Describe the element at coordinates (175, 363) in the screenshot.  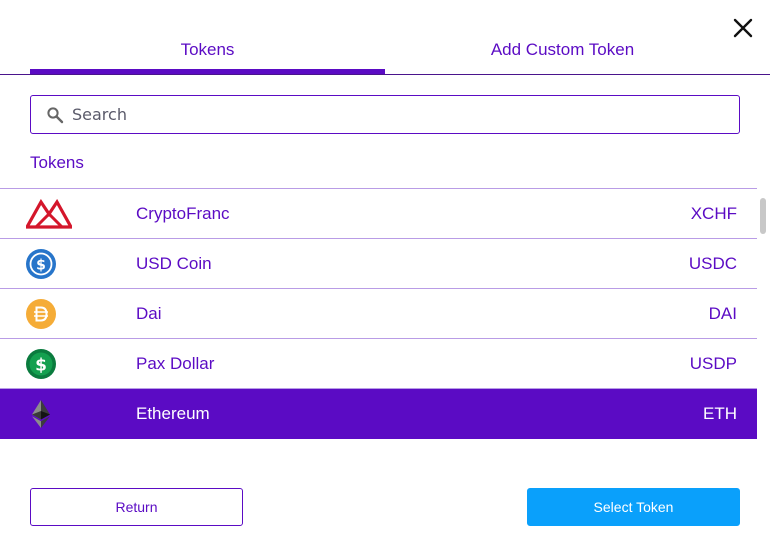
I see `token-name: Pax Dollar` at that location.